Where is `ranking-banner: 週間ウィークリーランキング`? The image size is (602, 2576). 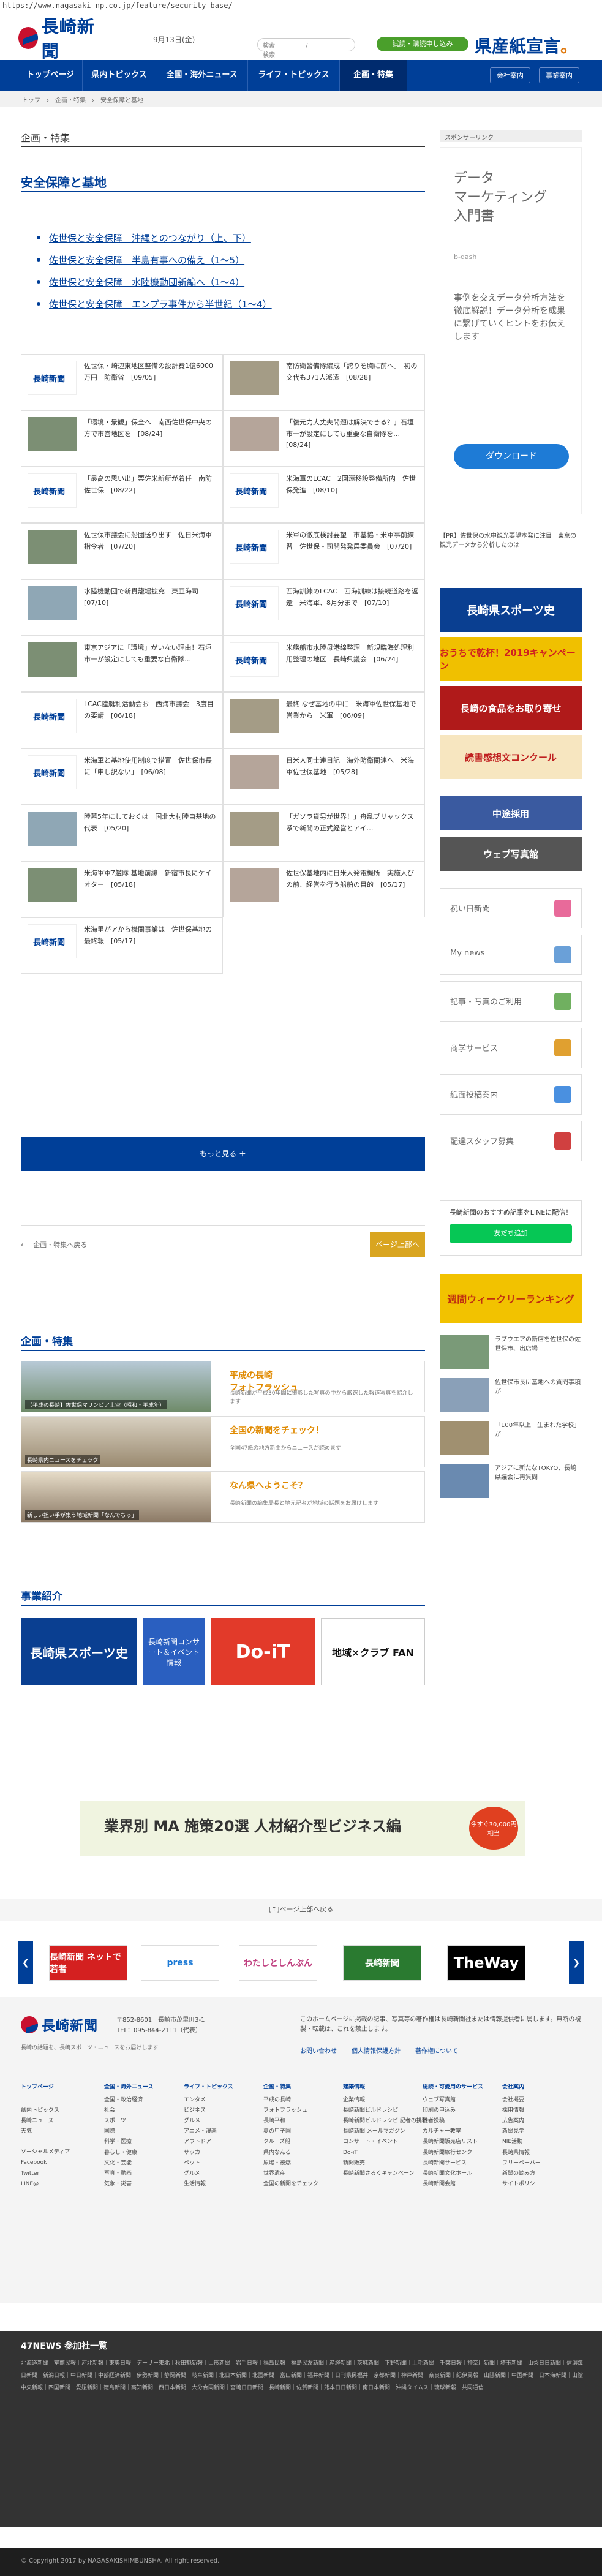
ranking-banner: 週間ウィークリーランキング is located at coordinates (511, 1298).